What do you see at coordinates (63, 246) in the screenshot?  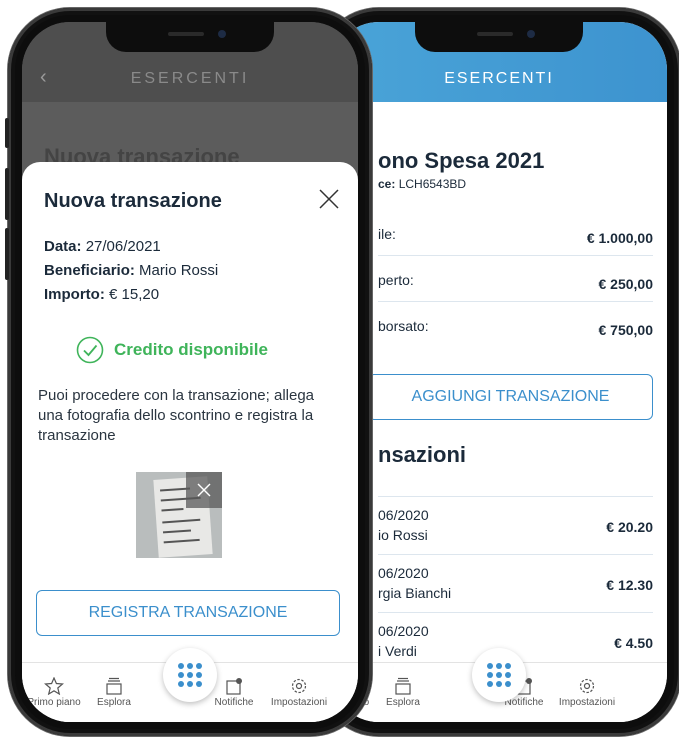 I see `date-label: Data:` at bounding box center [63, 246].